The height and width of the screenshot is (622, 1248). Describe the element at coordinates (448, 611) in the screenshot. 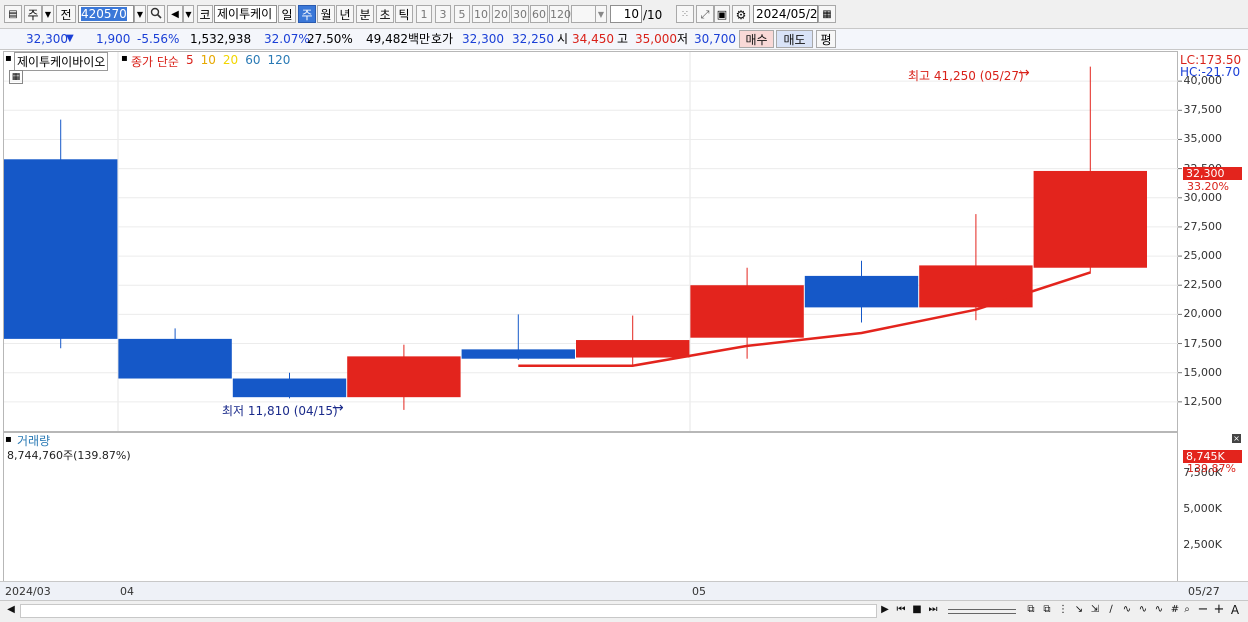

I see `scroll-track` at that location.